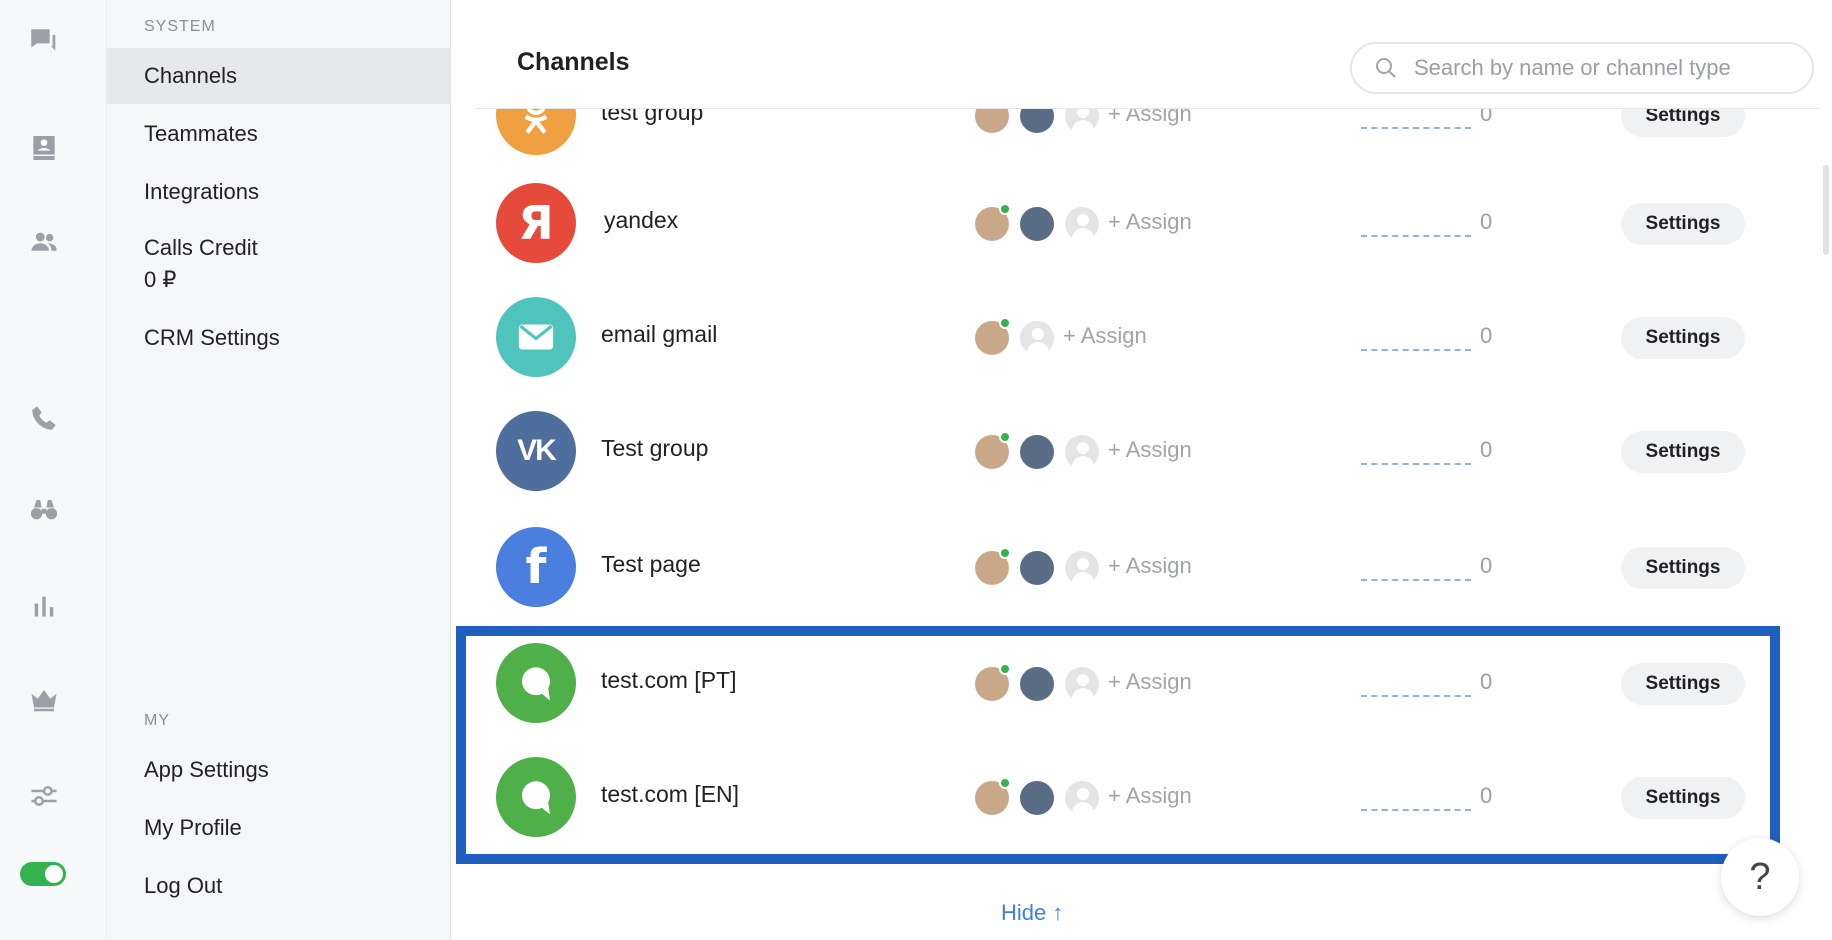  I want to click on menu-item-crm-settings: CRM Settings, so click(278, 338).